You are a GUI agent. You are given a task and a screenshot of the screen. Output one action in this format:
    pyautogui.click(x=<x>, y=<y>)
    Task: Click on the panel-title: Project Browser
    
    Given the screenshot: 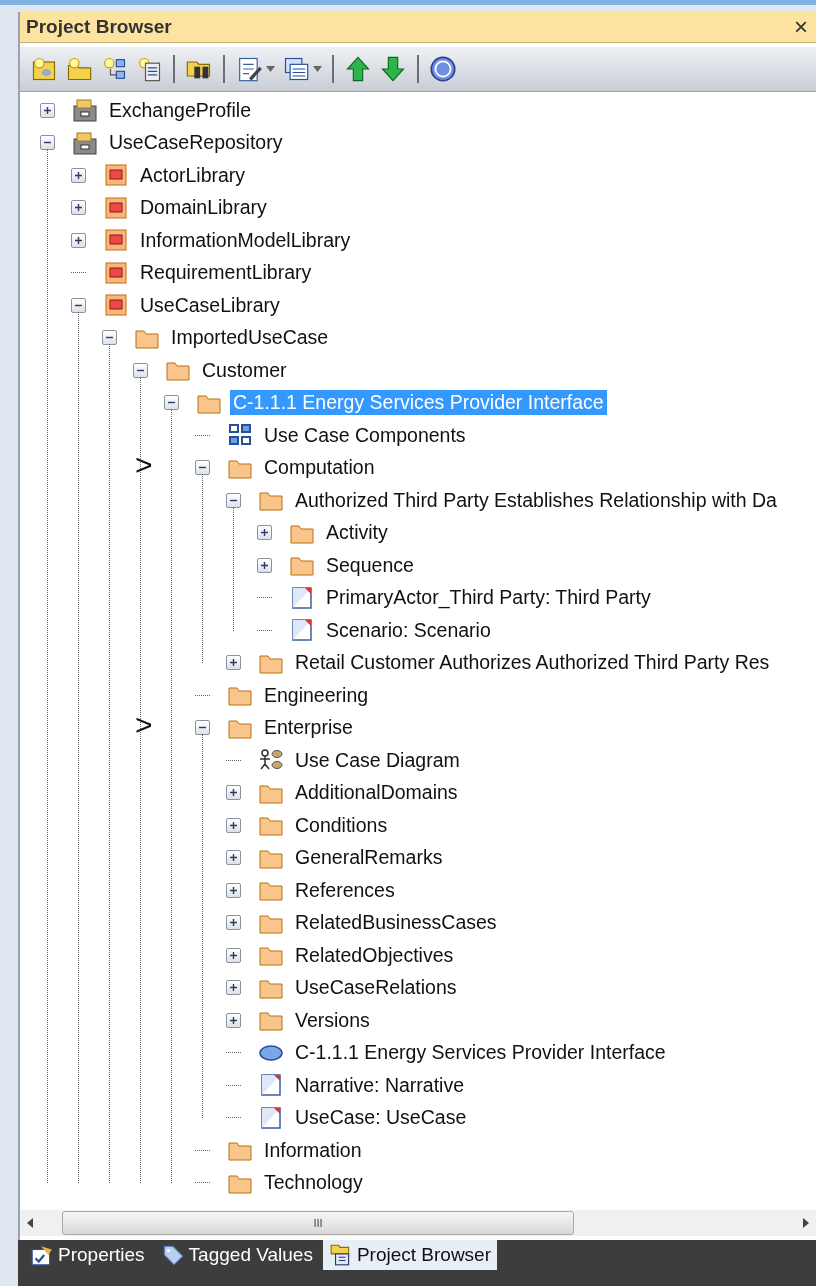 What is the action you would take?
    pyautogui.click(x=99, y=27)
    